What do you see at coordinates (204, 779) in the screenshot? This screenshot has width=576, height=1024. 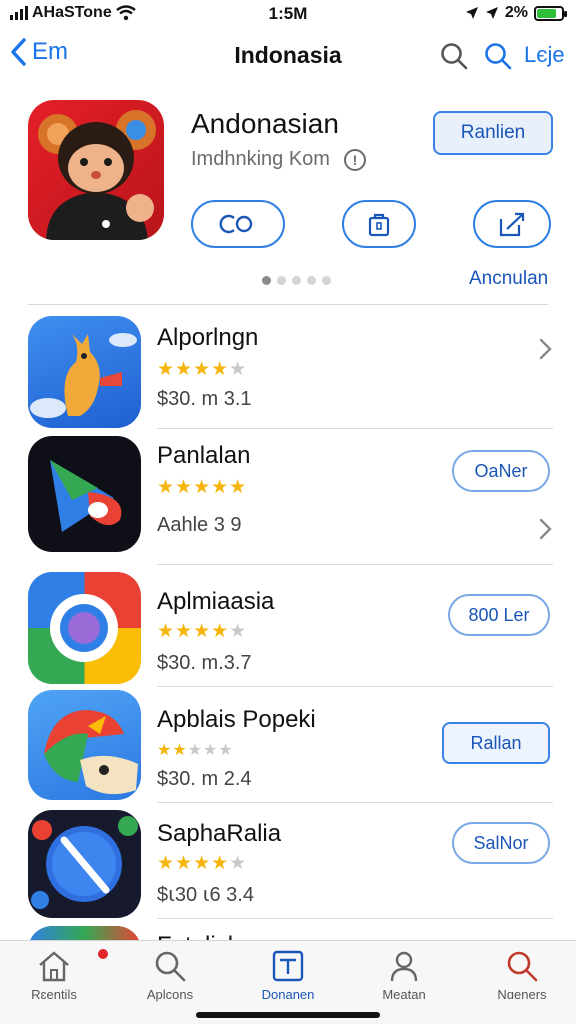 I see `app-price: $30. m 2.4` at bounding box center [204, 779].